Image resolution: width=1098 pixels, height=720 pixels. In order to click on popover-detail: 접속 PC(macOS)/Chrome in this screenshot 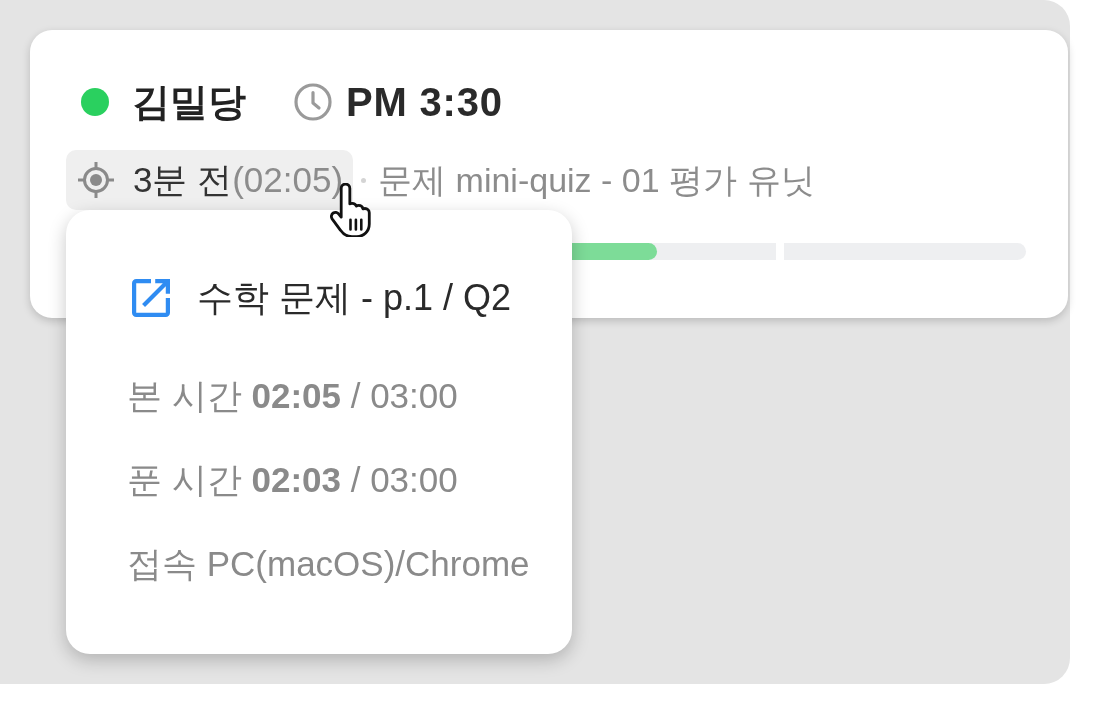, I will do `click(328, 564)`.